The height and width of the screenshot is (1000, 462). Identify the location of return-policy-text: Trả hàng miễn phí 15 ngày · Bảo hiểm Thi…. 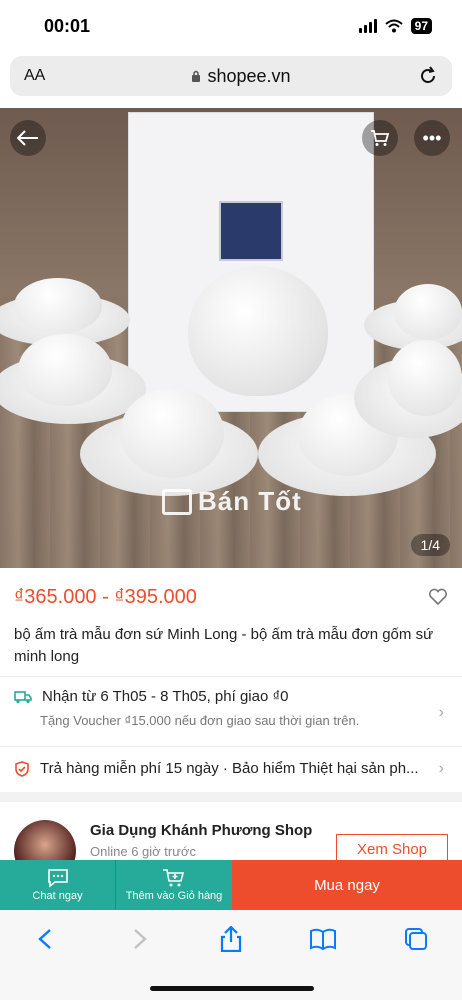
(229, 768).